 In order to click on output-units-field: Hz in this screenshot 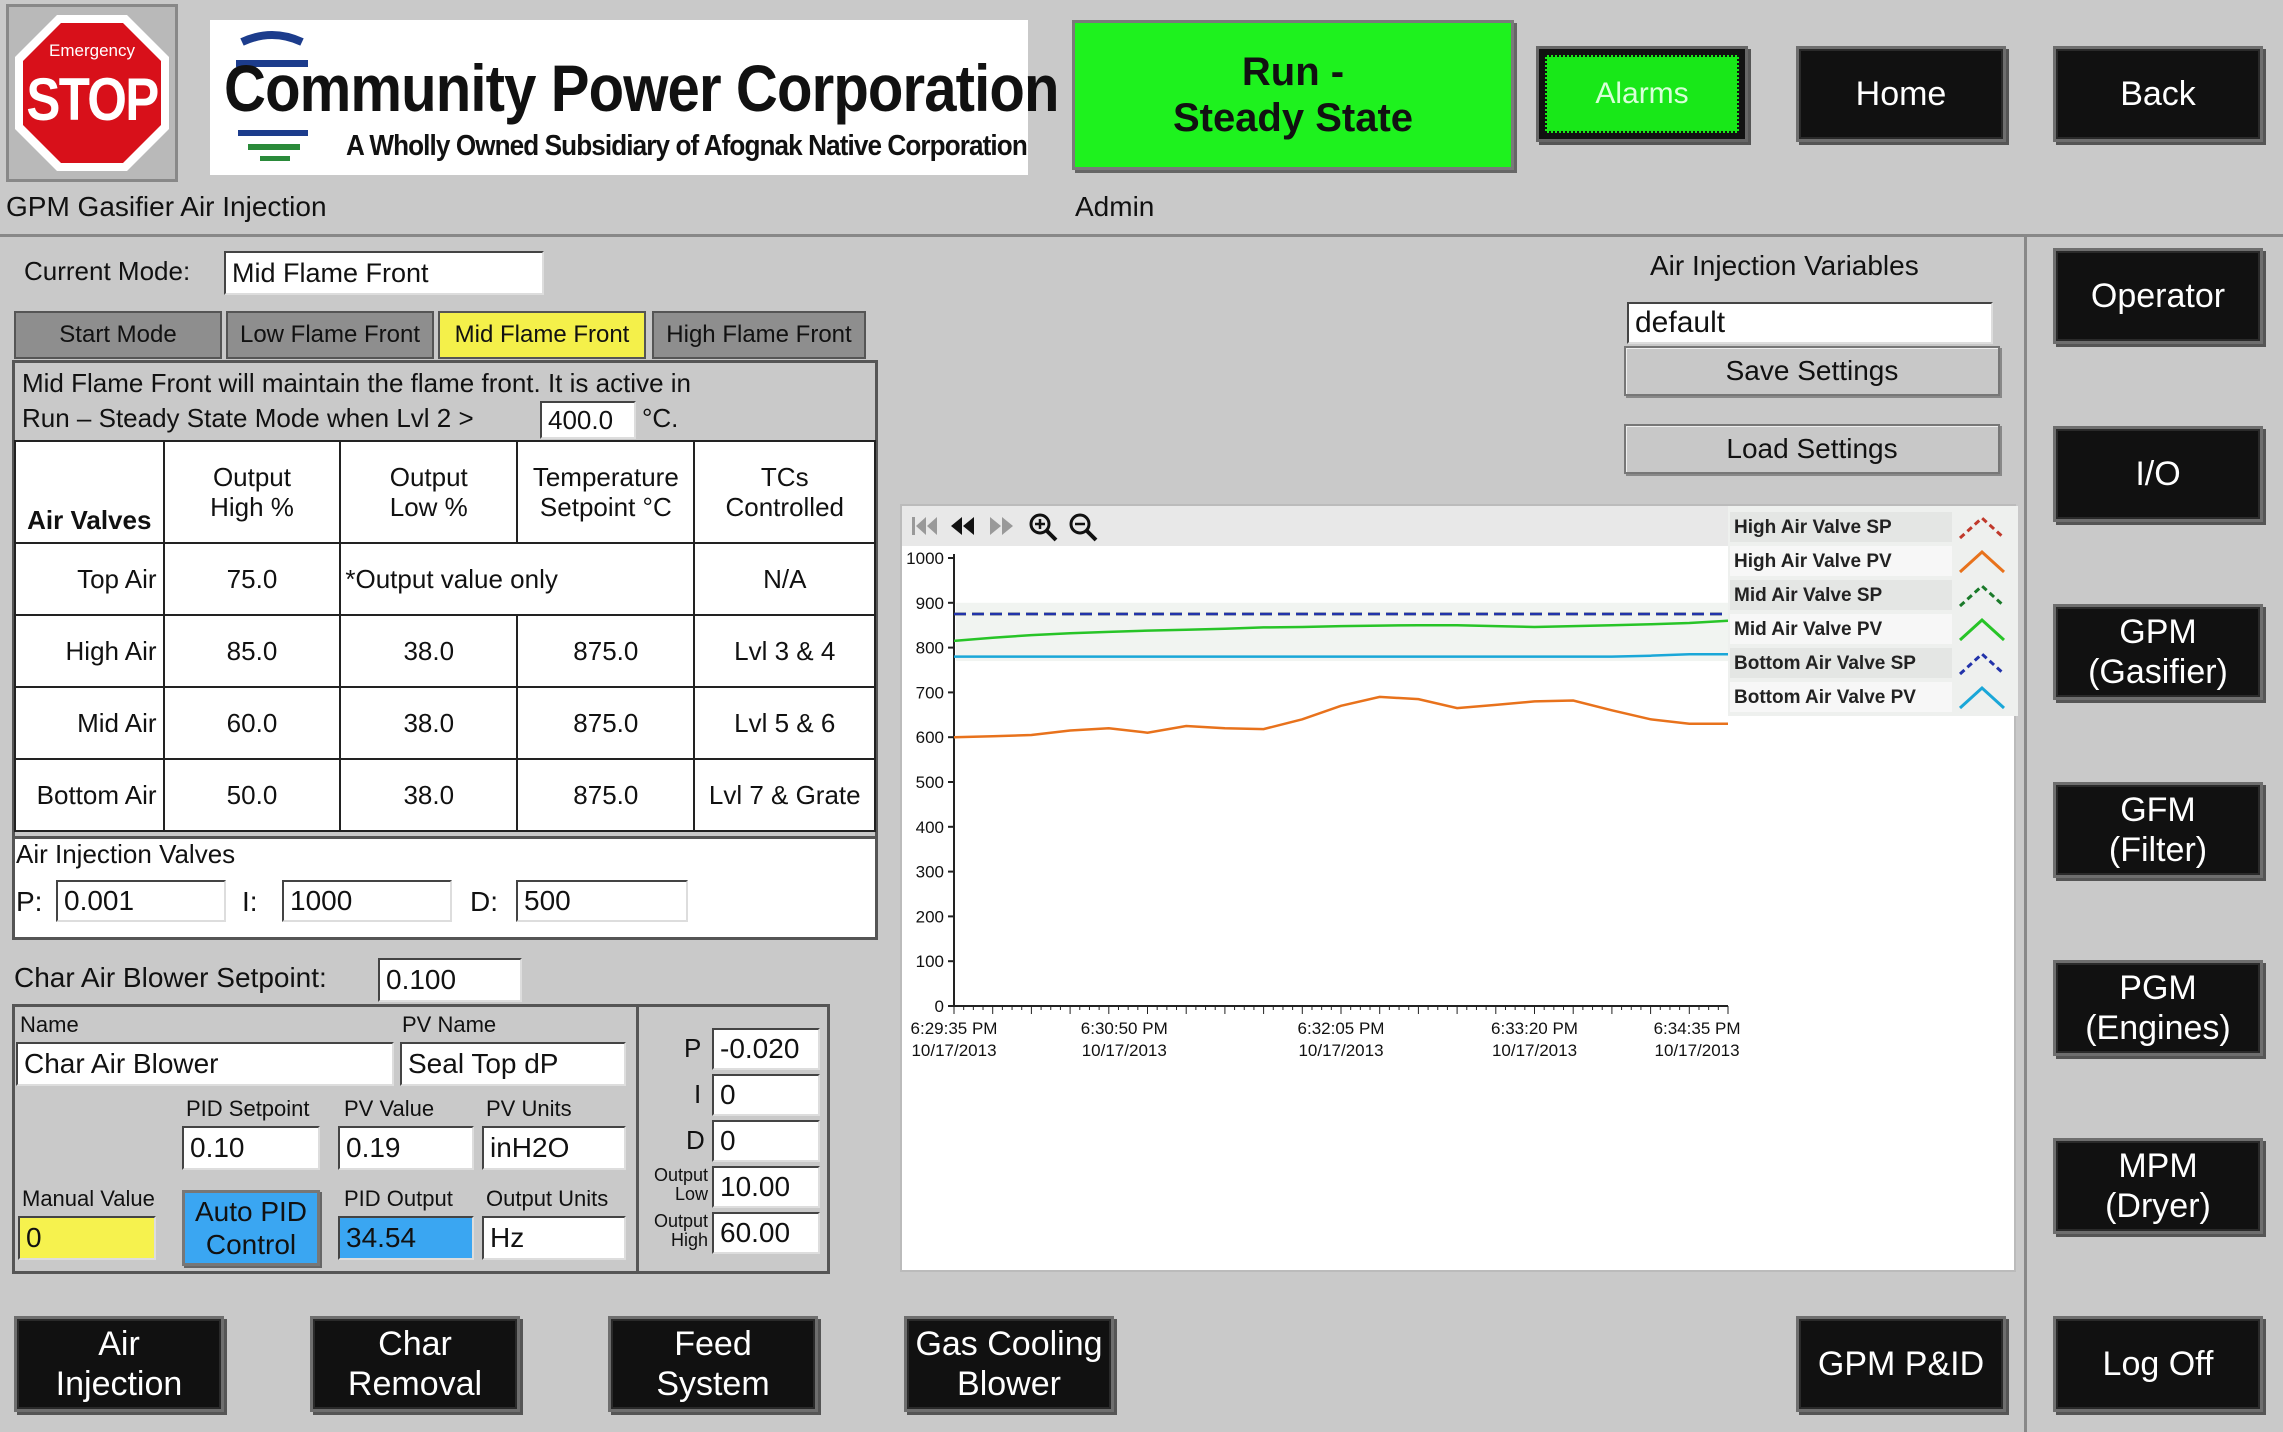, I will do `click(554, 1238)`.